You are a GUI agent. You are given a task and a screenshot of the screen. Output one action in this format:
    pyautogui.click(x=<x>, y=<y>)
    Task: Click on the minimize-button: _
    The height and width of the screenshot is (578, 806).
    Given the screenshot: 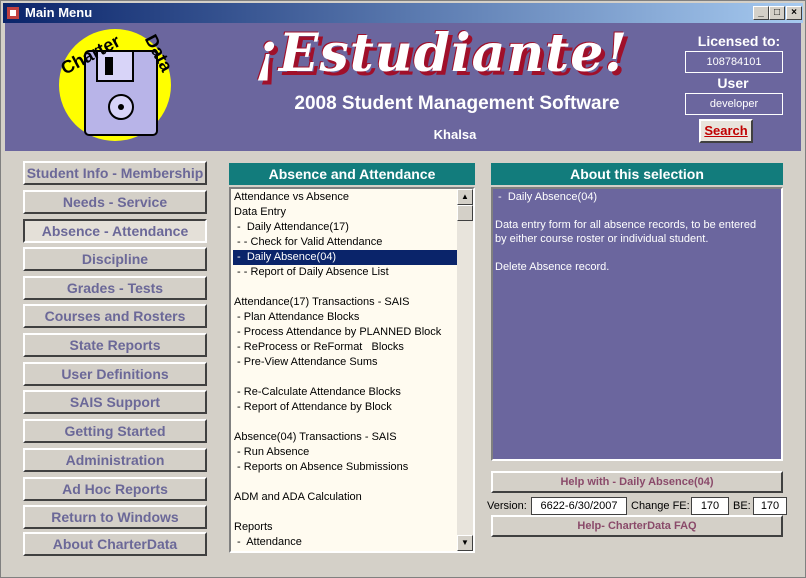 What is the action you would take?
    pyautogui.click(x=761, y=13)
    